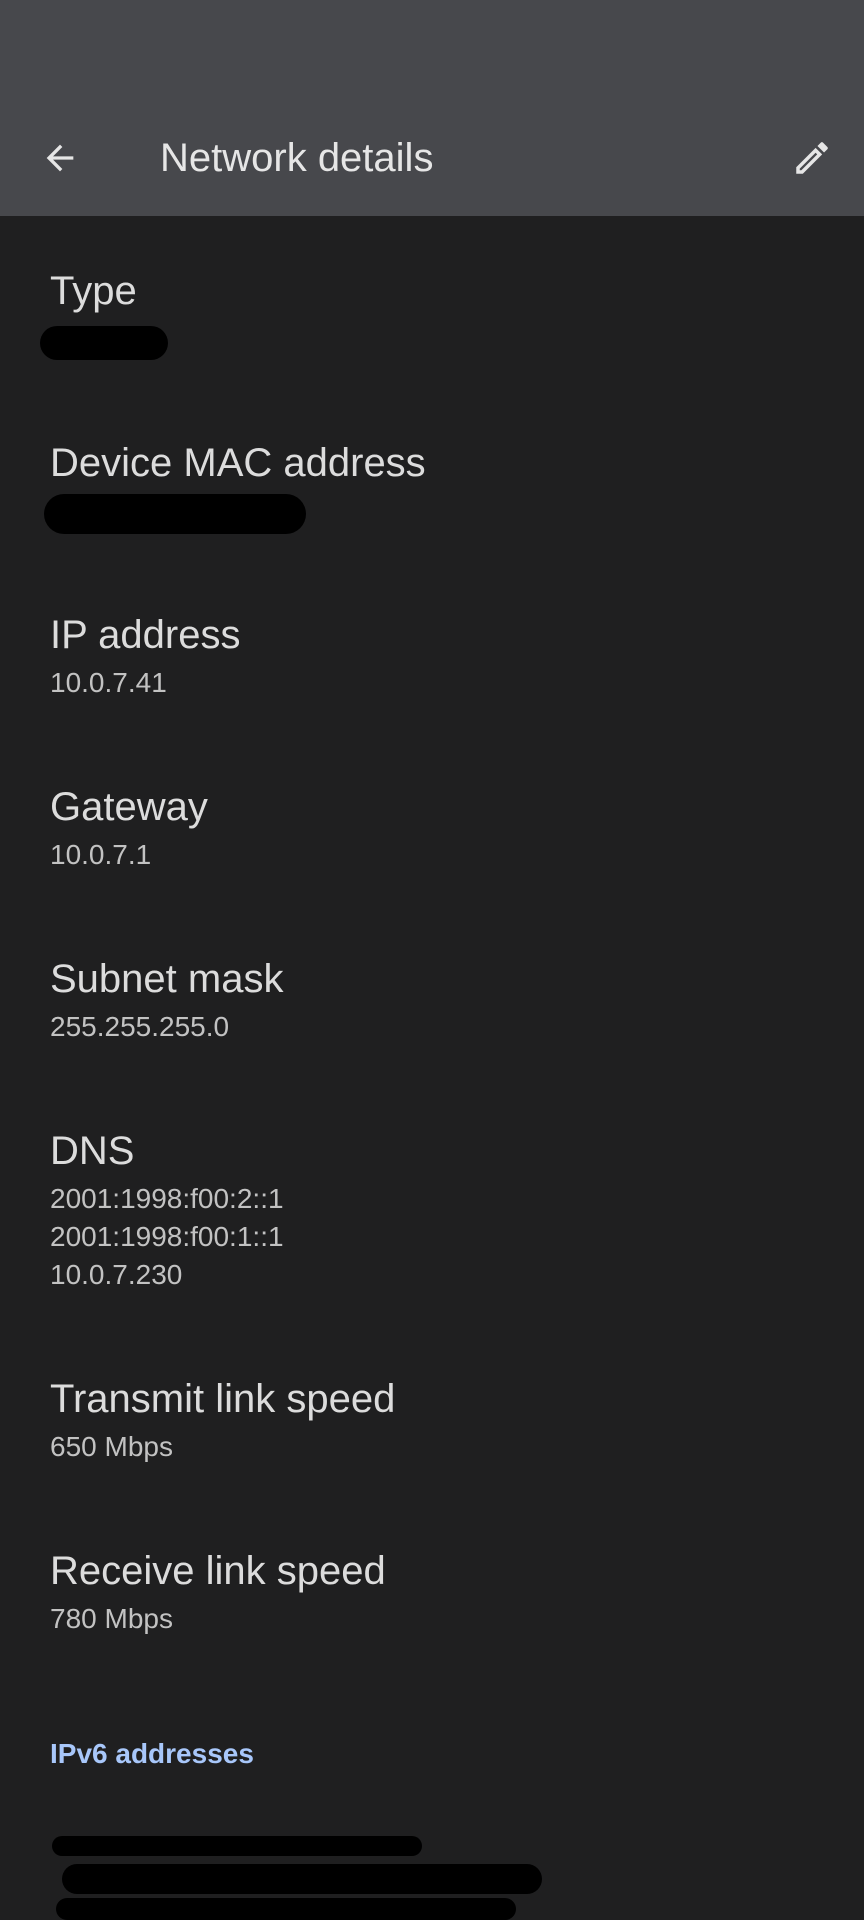  I want to click on detail-label: Transmit link speed, so click(223, 1399).